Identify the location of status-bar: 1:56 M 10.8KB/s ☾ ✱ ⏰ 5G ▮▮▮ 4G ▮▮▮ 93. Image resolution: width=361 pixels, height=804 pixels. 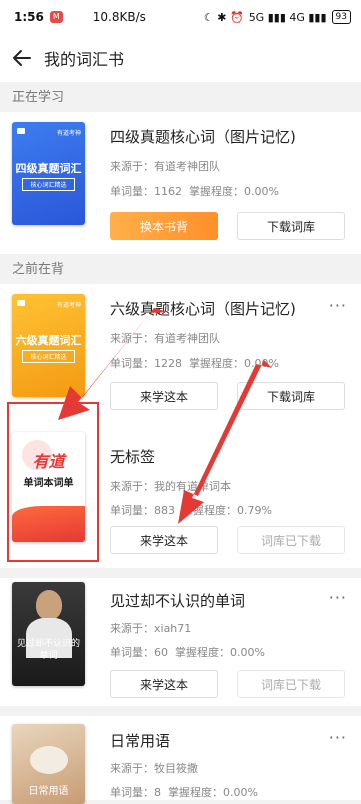
(180, 17).